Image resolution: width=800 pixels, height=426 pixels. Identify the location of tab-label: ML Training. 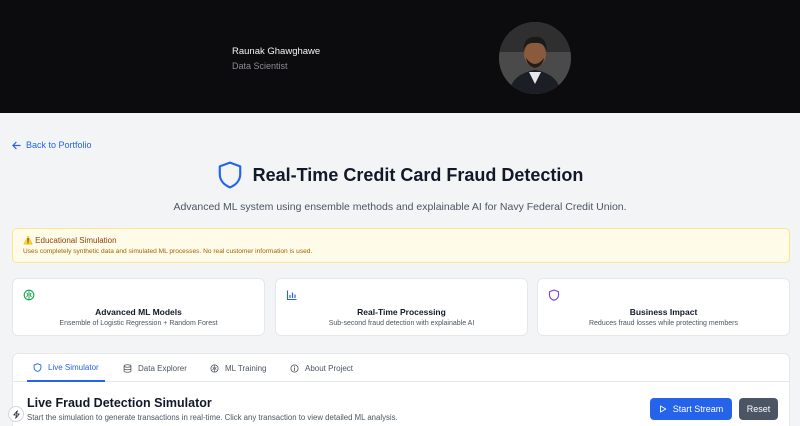
(246, 368).